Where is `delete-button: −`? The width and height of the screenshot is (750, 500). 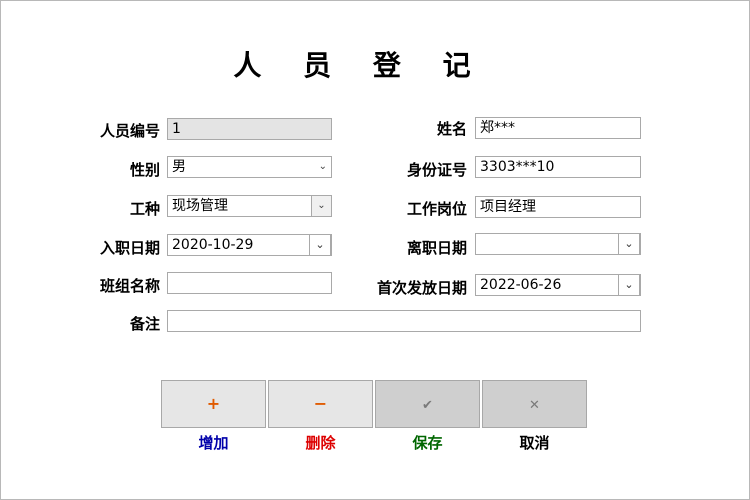 delete-button: − is located at coordinates (320, 404).